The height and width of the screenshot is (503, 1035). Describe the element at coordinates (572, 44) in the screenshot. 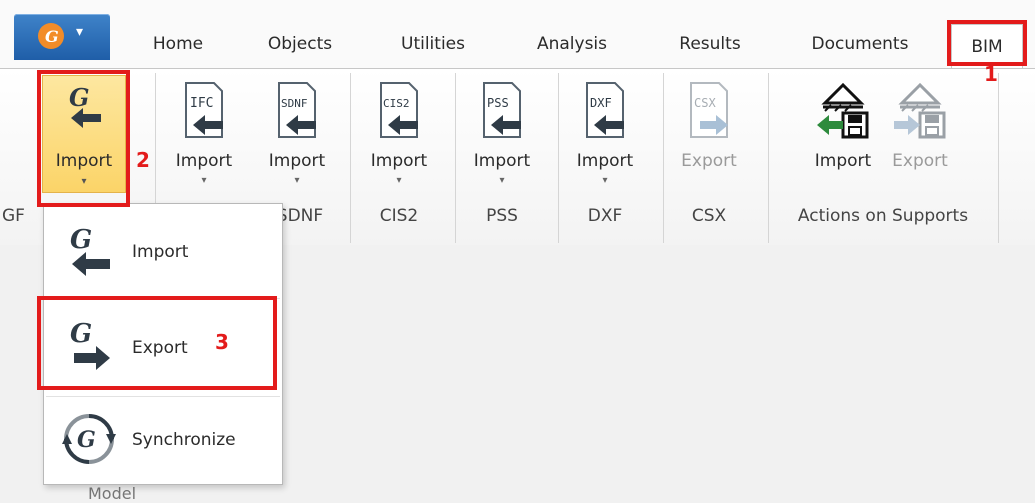

I see `tab-analysis: Analysis` at that location.